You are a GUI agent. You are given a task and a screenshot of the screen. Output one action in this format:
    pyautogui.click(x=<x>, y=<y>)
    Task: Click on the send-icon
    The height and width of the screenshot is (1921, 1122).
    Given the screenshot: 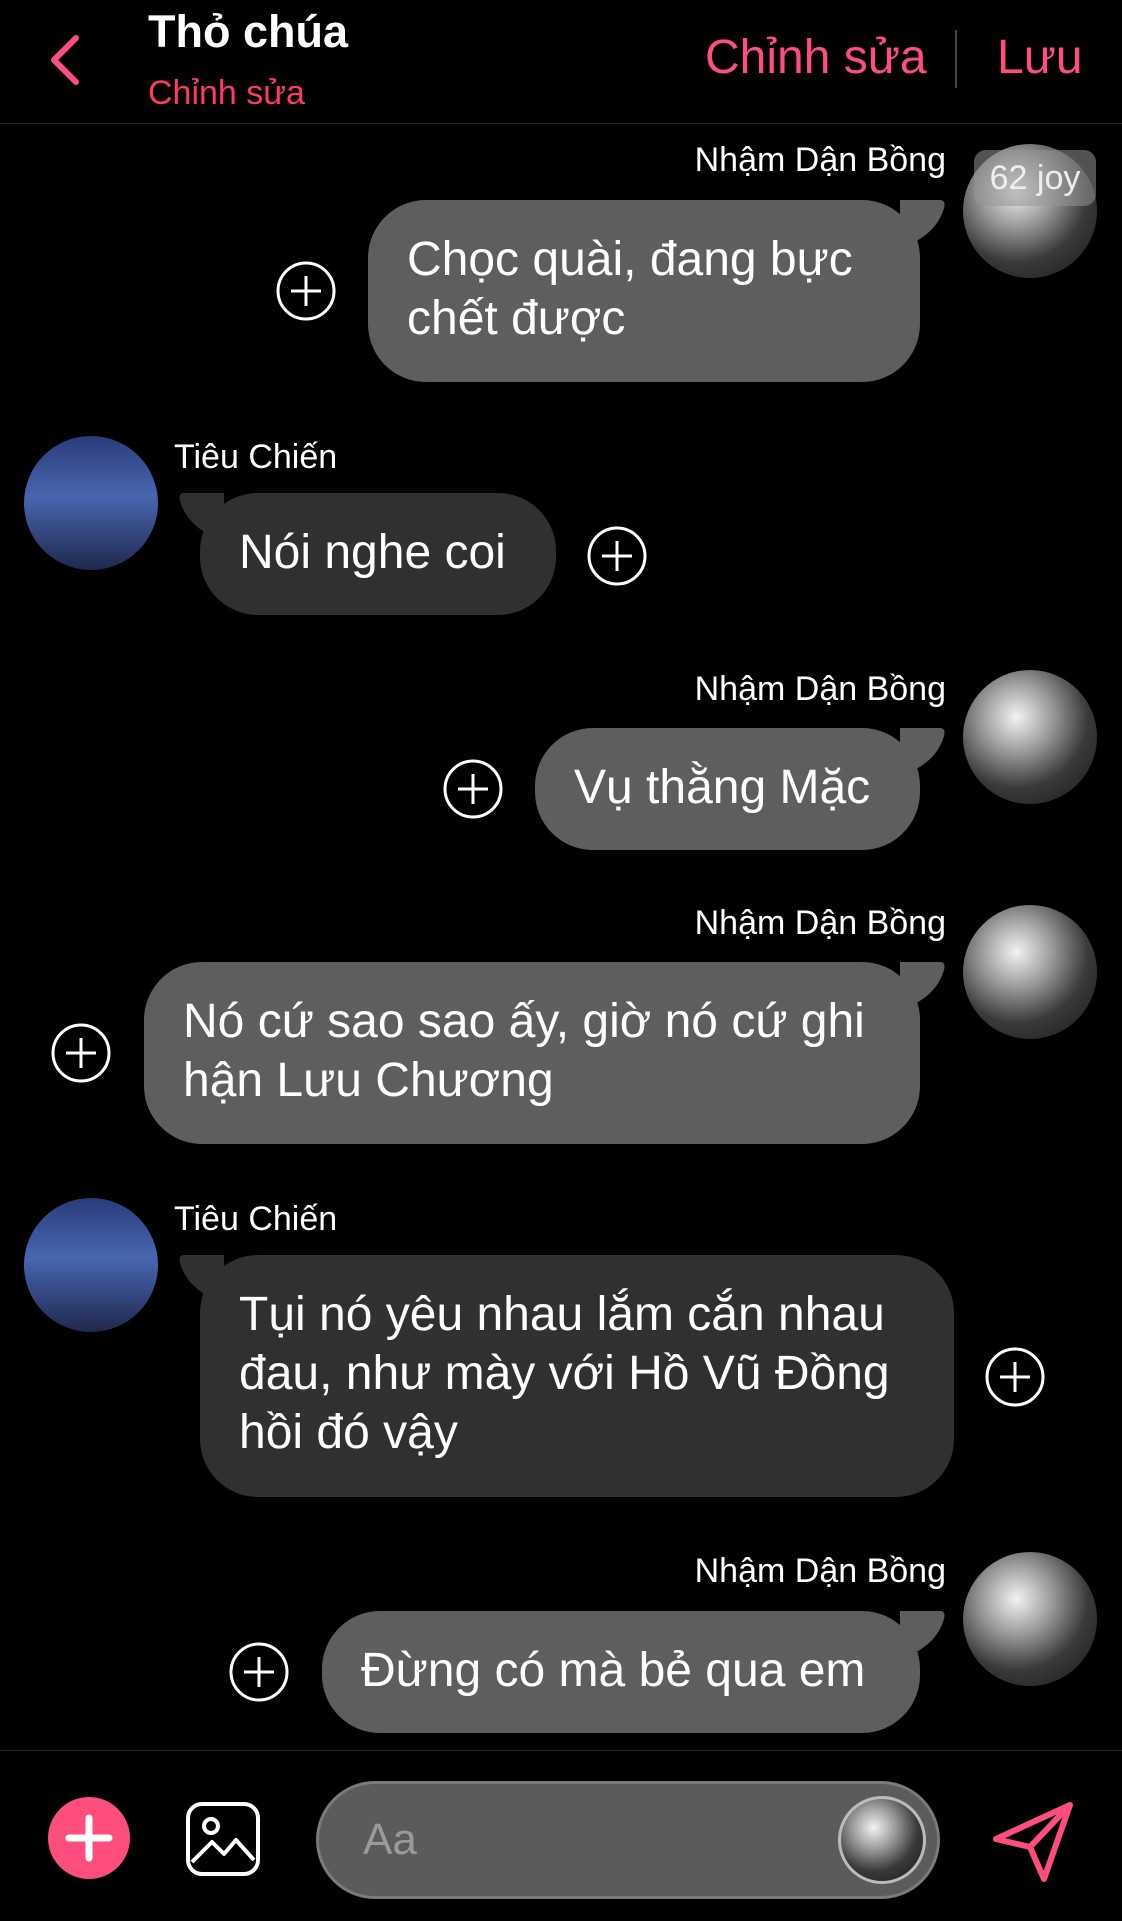 What is the action you would take?
    pyautogui.click(x=1032, y=1841)
    